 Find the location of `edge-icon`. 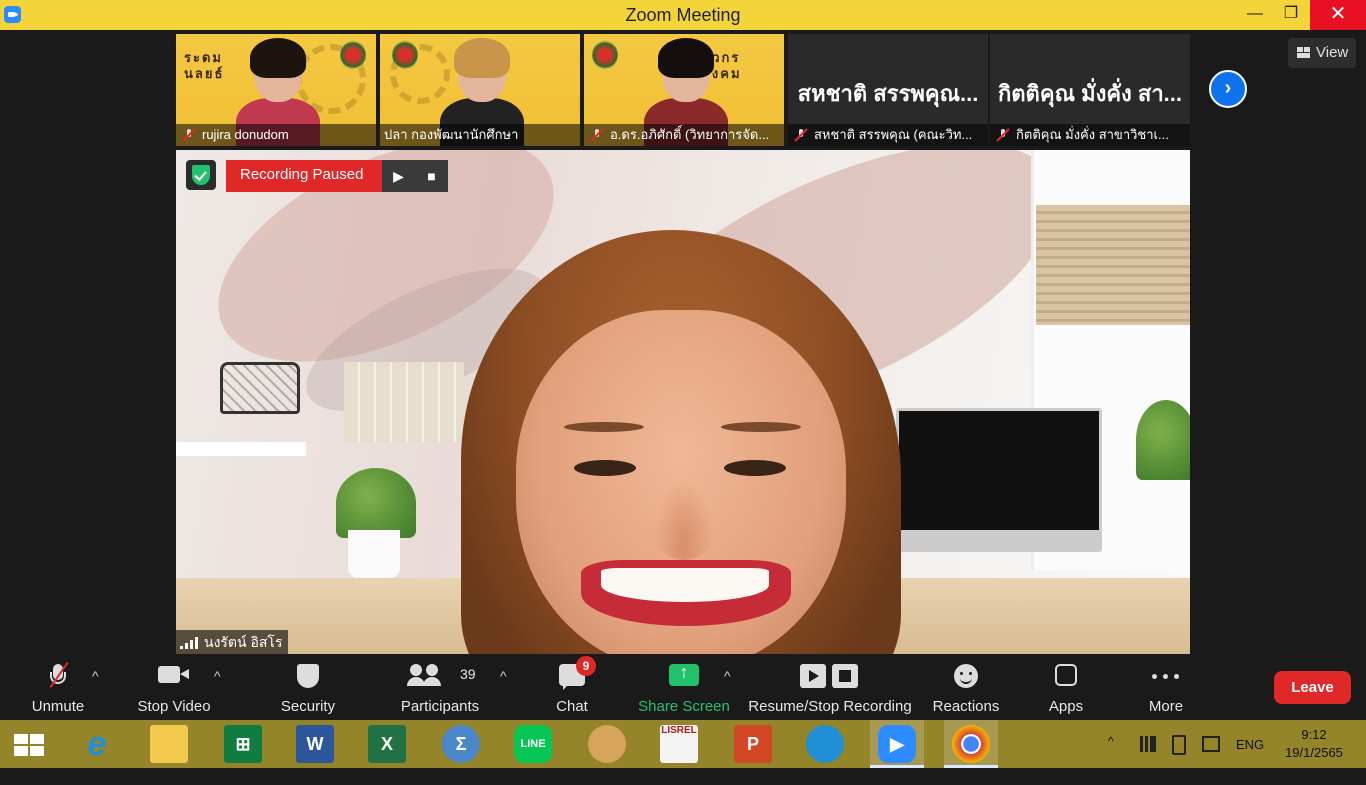

edge-icon is located at coordinates (825, 744).